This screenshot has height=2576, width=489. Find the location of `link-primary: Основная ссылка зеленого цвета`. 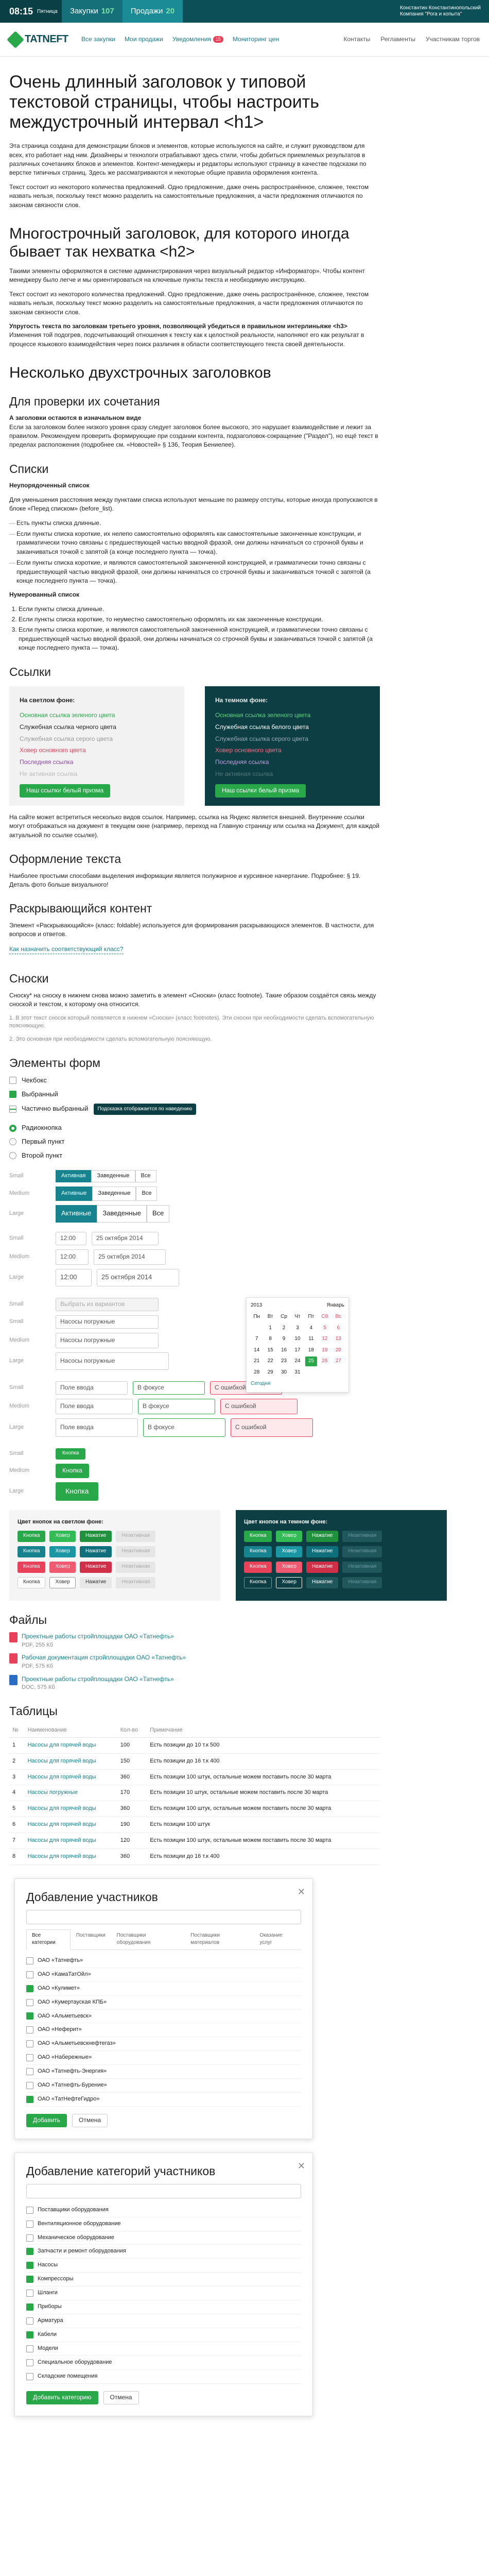

link-primary: Основная ссылка зеленого цвета is located at coordinates (97, 715).